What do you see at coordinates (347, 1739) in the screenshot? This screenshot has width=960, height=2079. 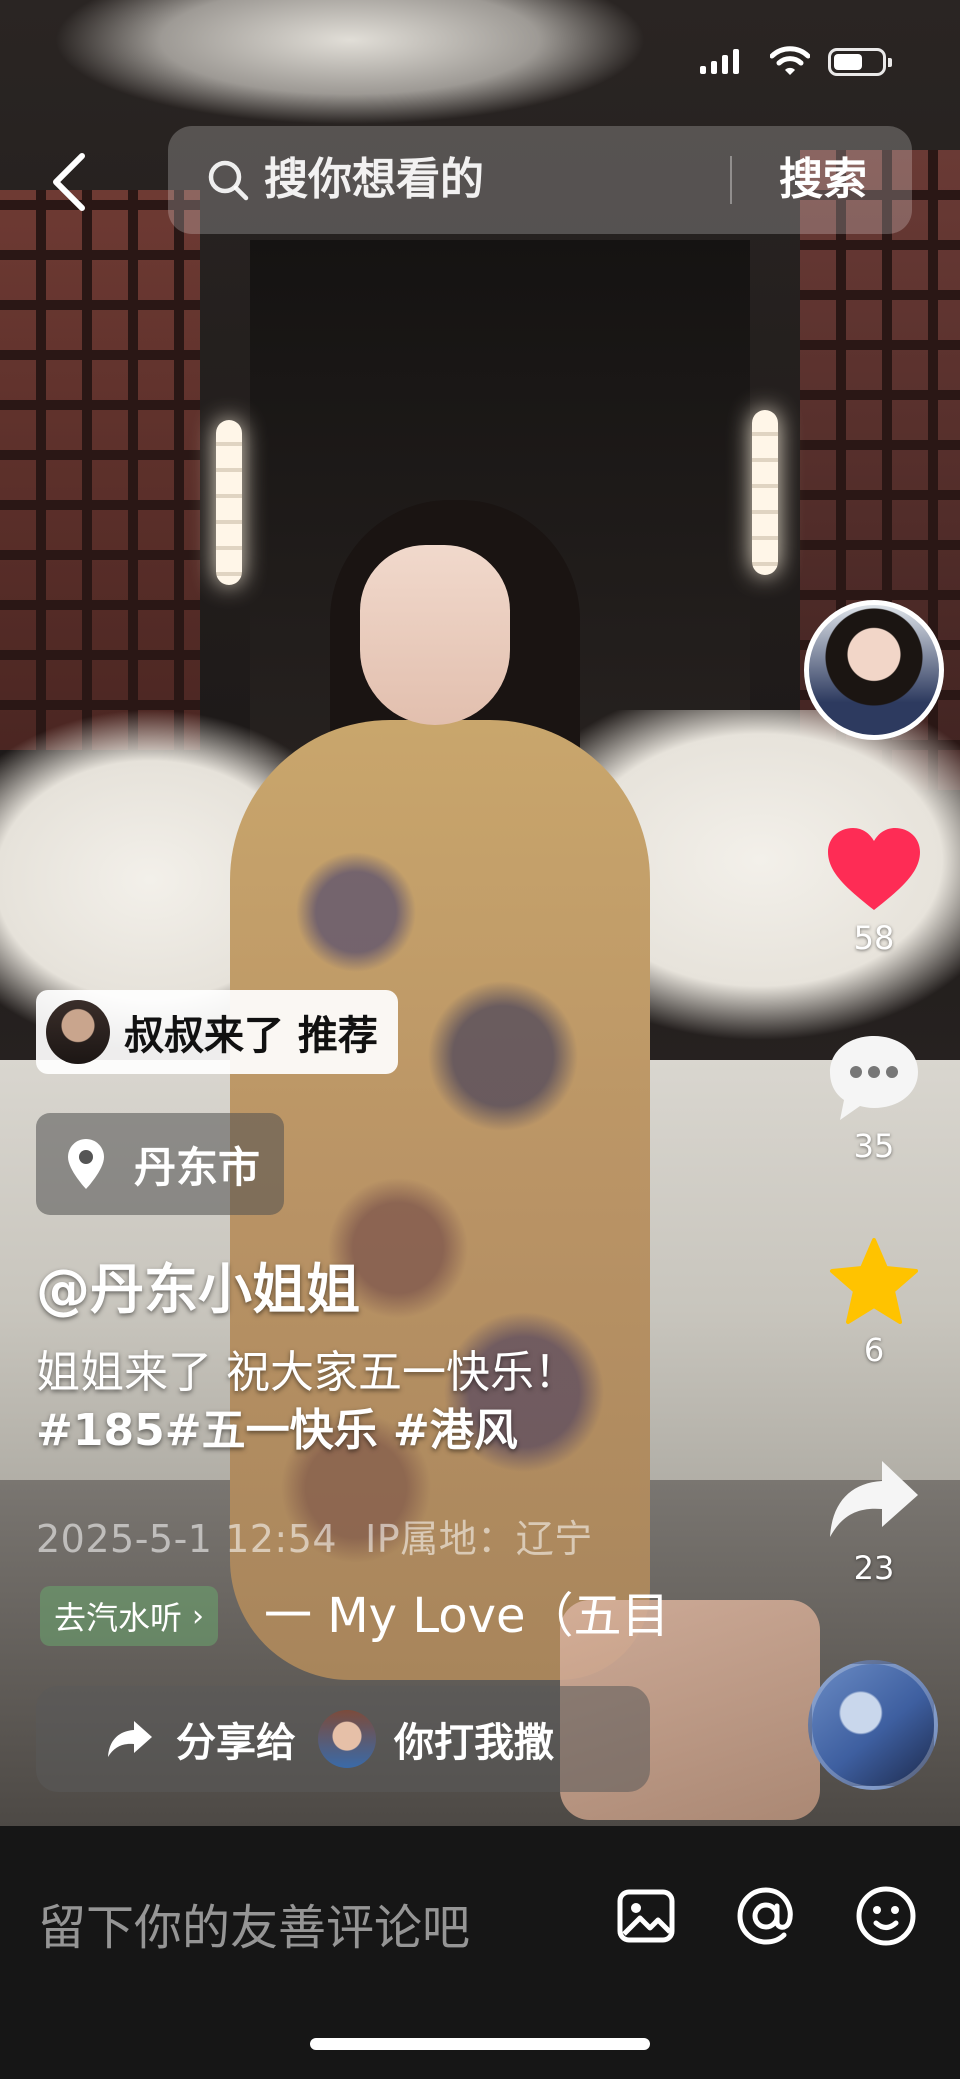 I see `friend-avatar` at bounding box center [347, 1739].